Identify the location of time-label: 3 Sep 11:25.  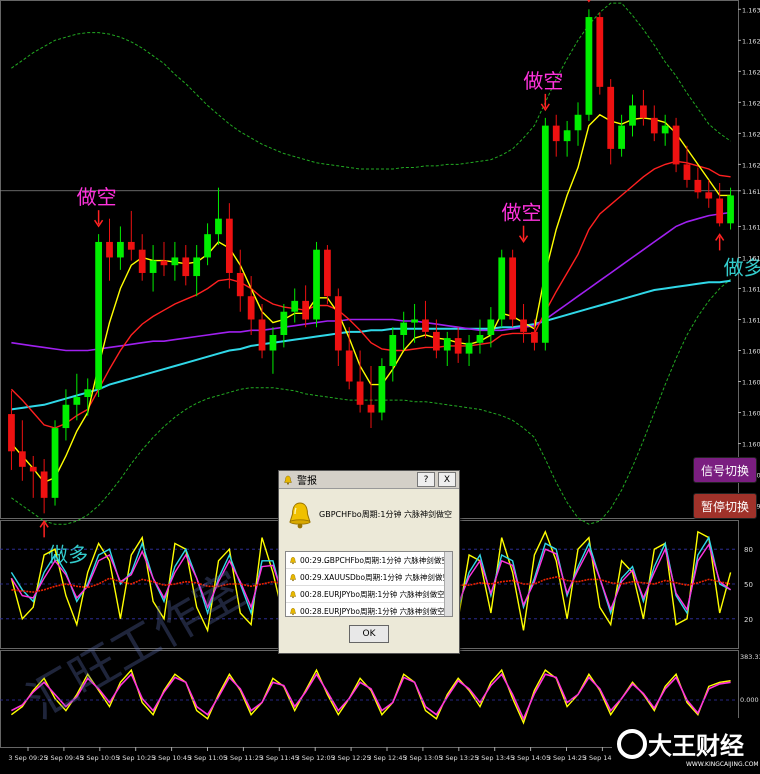
(243, 758).